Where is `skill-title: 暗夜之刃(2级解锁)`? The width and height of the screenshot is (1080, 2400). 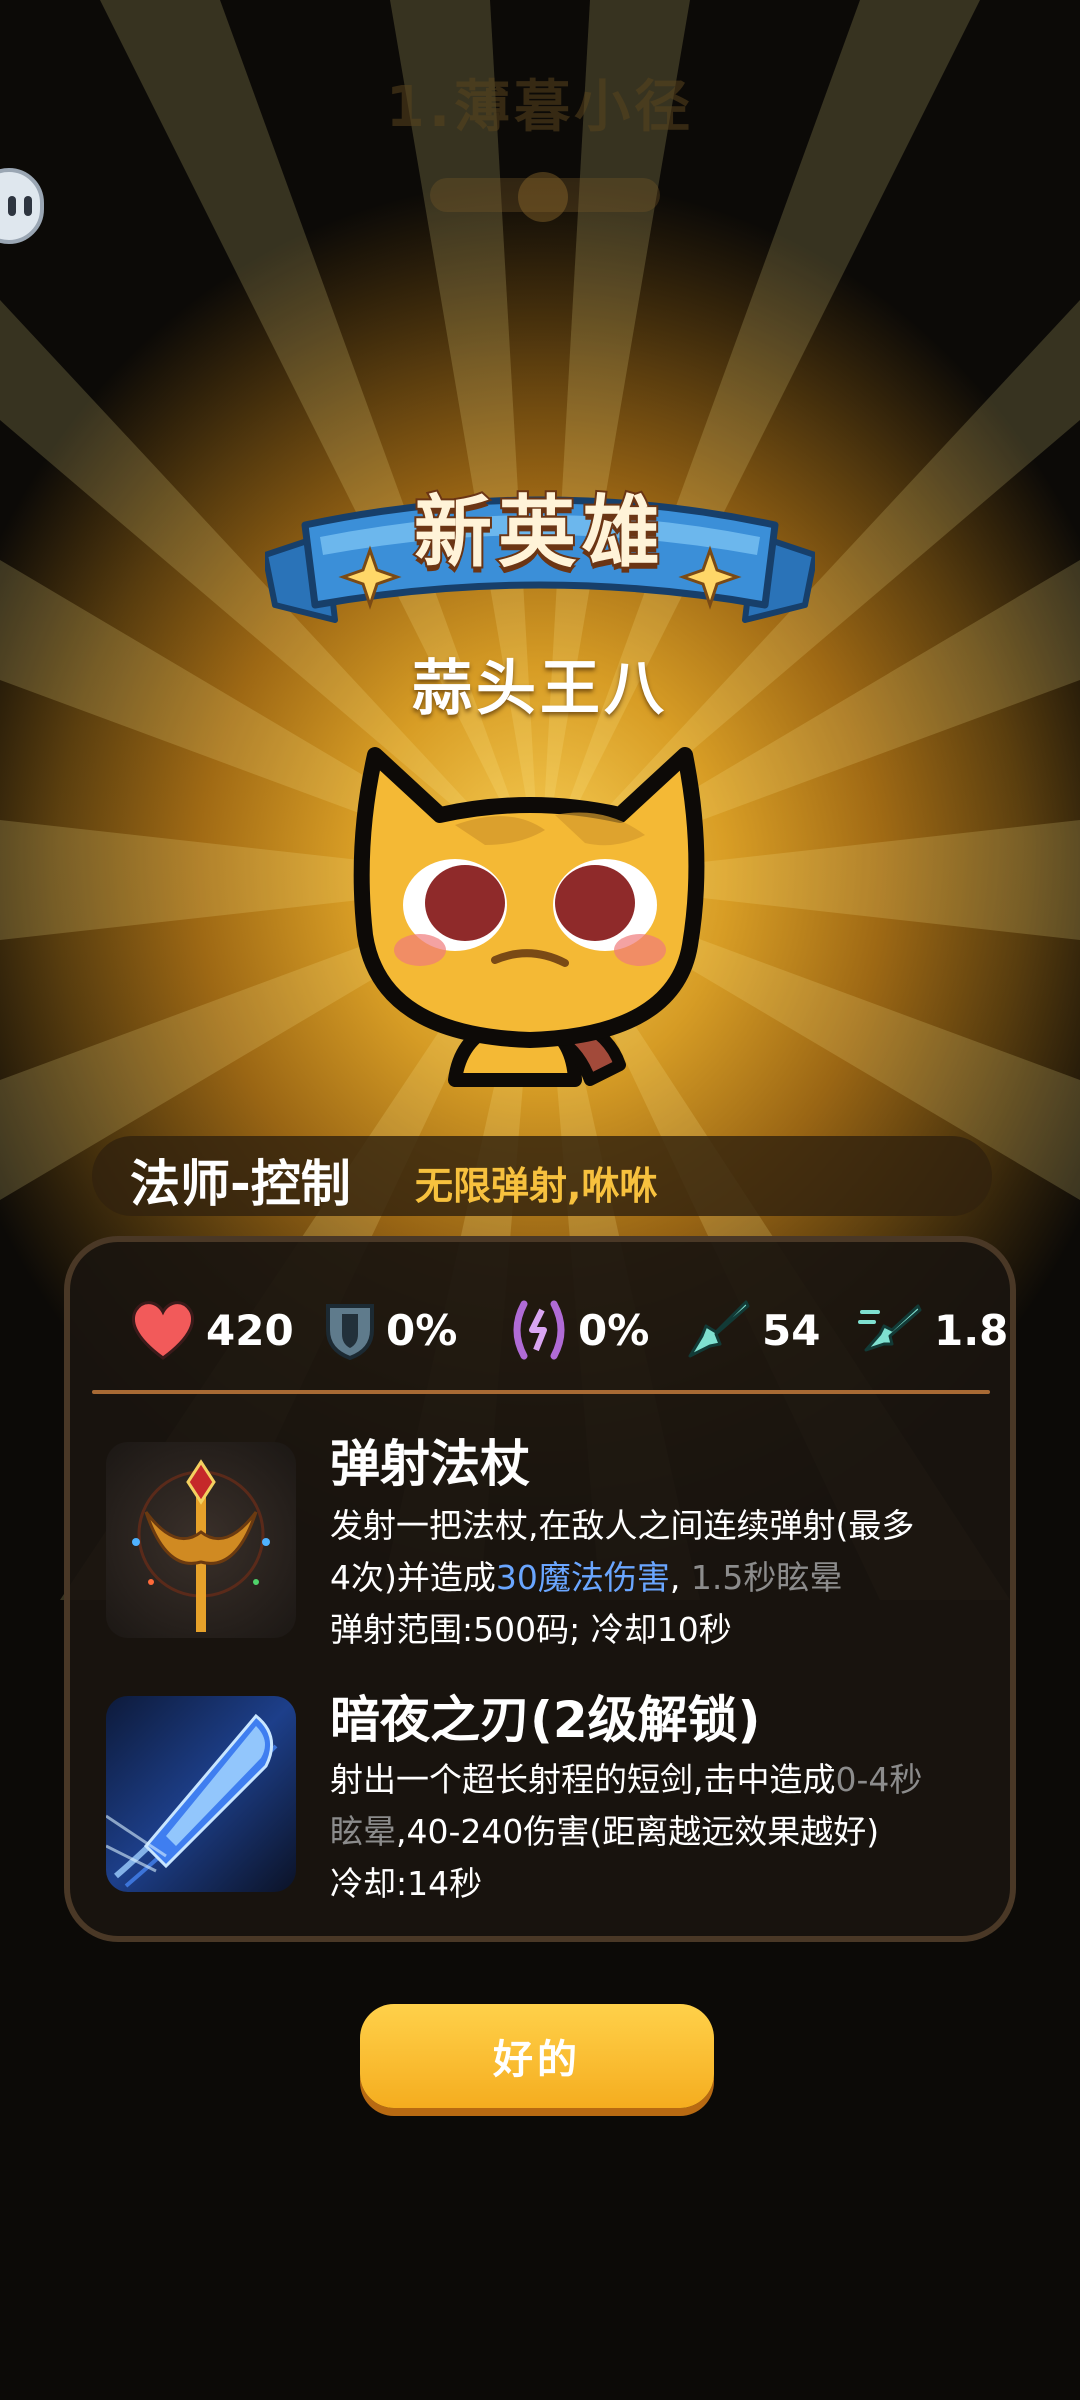 skill-title: 暗夜之刃(2级解锁) is located at coordinates (545, 1720).